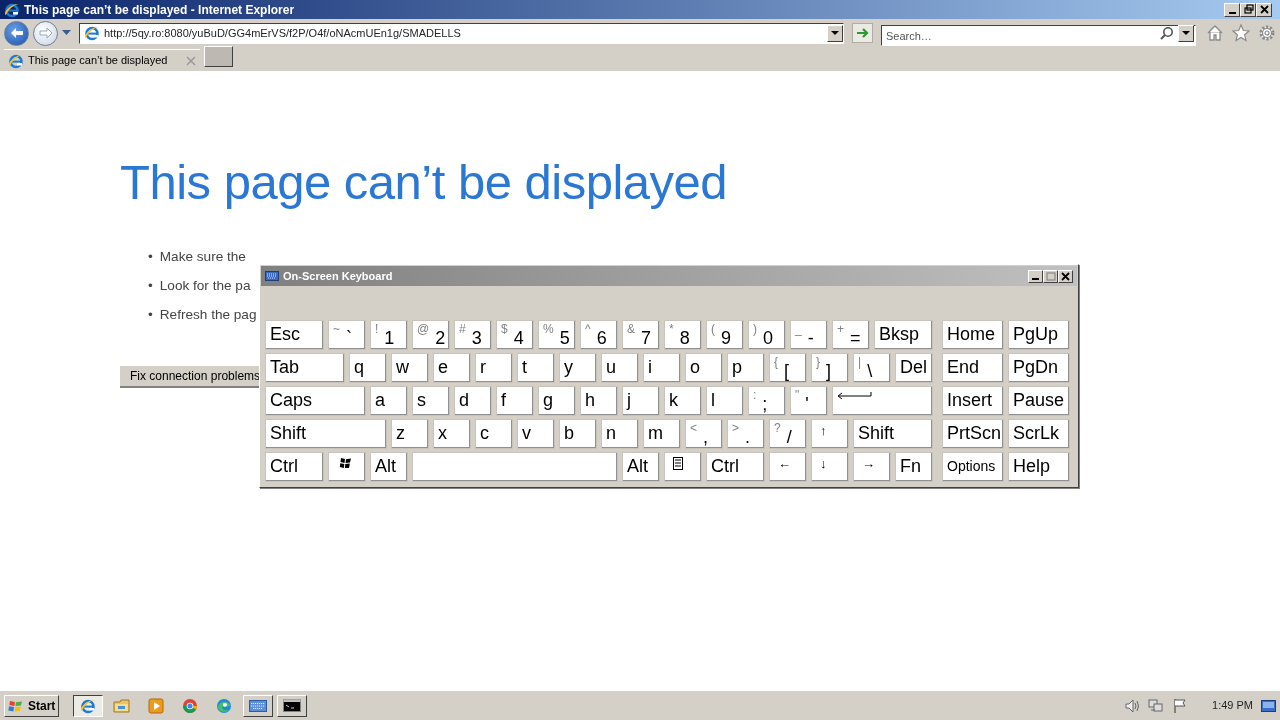  Describe the element at coordinates (1039, 335) in the screenshot. I see `keyboard-key: PgUp` at that location.